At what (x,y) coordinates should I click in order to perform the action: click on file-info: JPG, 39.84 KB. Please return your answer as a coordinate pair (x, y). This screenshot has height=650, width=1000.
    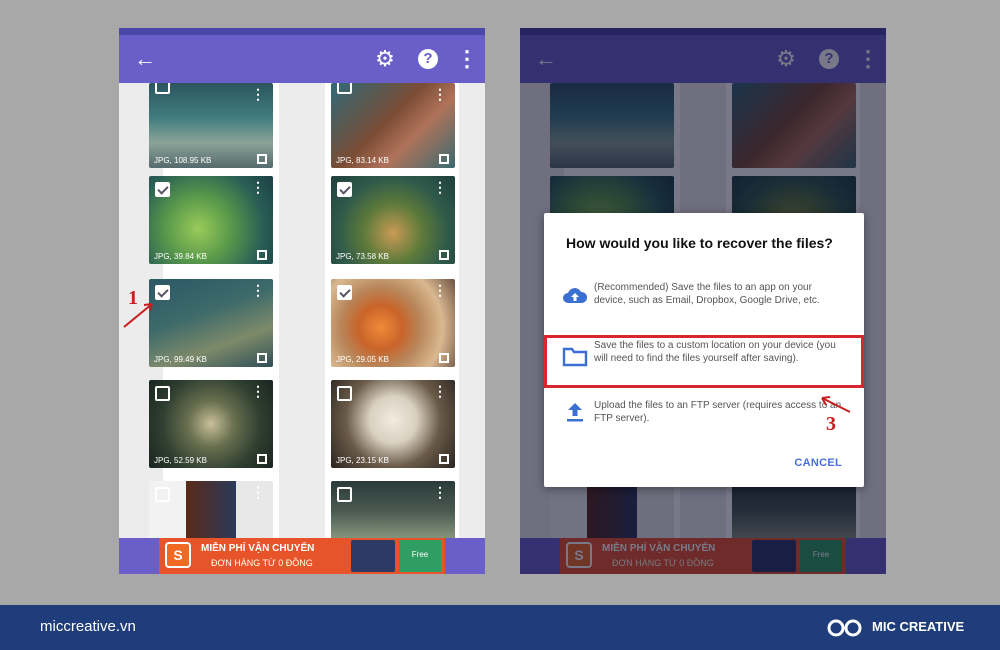
    Looking at the image, I should click on (180, 256).